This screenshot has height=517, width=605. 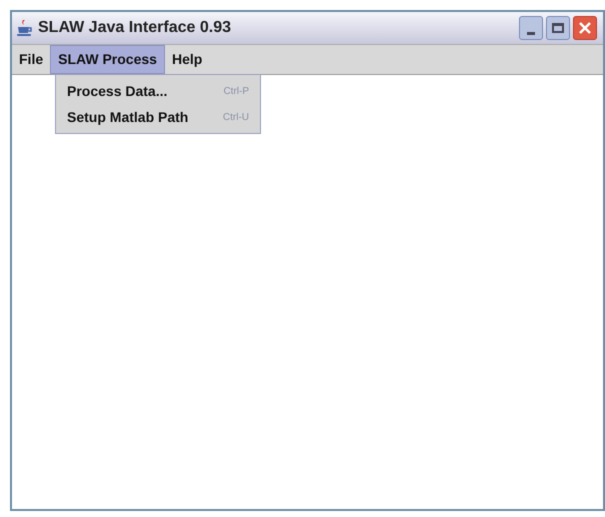 What do you see at coordinates (25, 28) in the screenshot?
I see `coffee-cup-icon` at bounding box center [25, 28].